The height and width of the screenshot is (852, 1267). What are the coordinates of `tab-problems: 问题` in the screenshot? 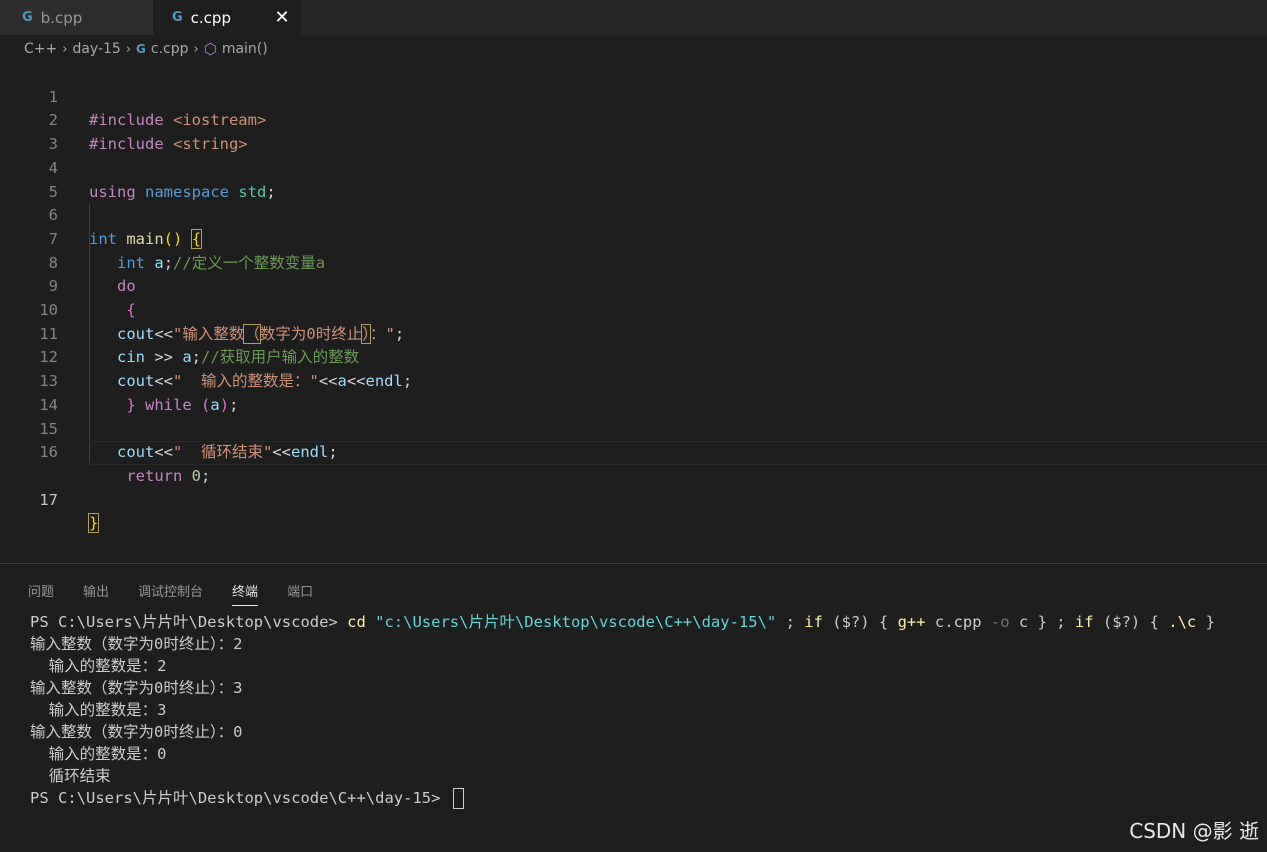 It's located at (41, 589).